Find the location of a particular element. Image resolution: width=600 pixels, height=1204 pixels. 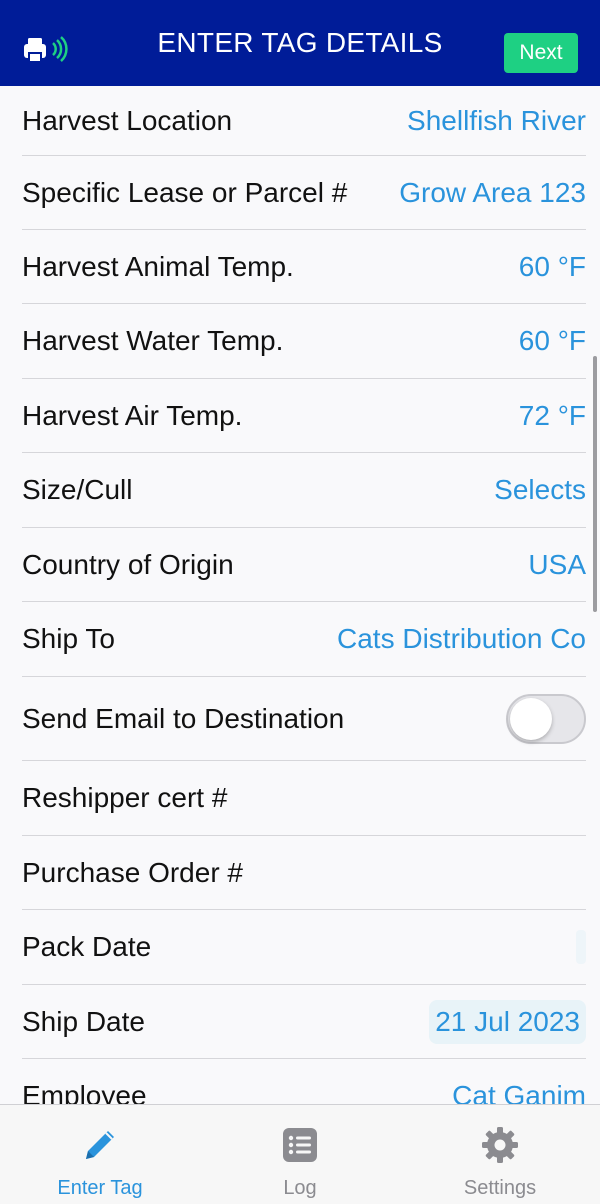

tab-enter-tag: Enter Tag is located at coordinates (100, 1154).